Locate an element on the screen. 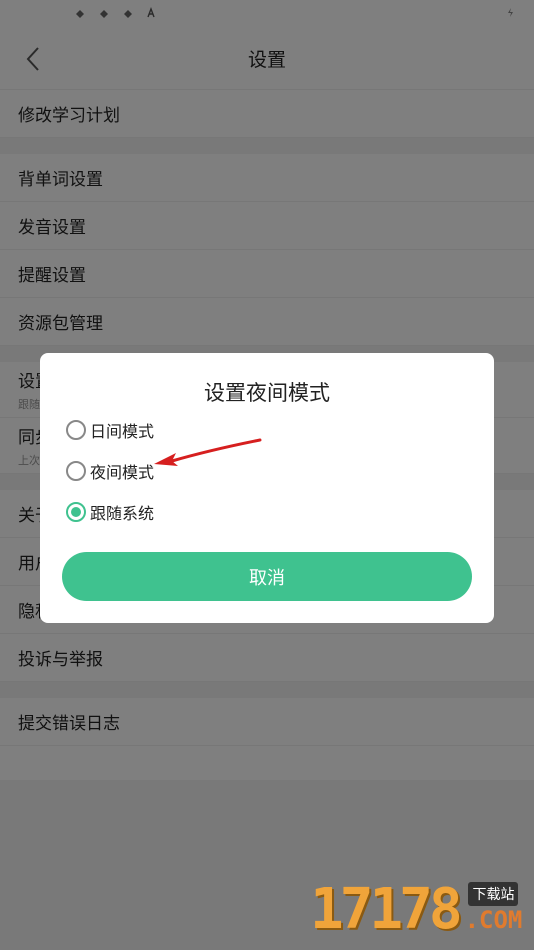 This screenshot has width=534, height=950. annotation-arrow-icon is located at coordinates (208, 452).